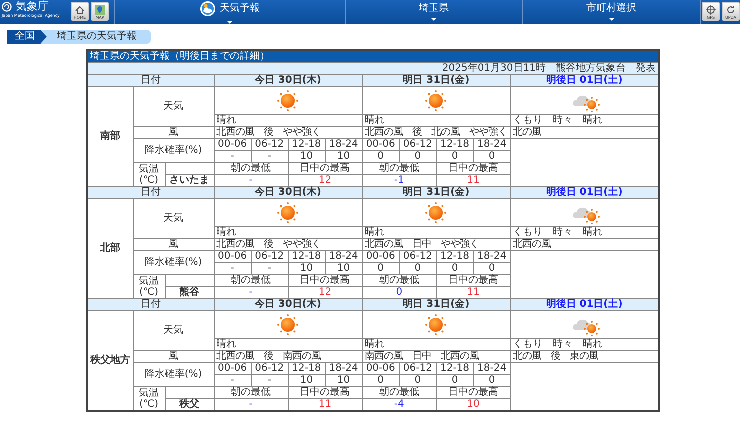 The width and height of the screenshot is (740, 429). I want to click on house-icon, so click(80, 10).